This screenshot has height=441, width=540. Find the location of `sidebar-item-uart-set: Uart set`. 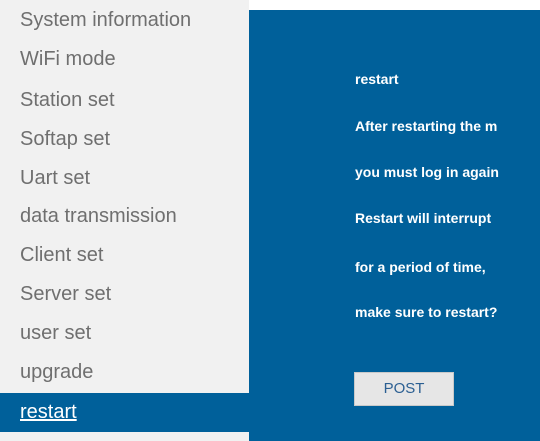

sidebar-item-uart-set: Uart set is located at coordinates (124, 178).